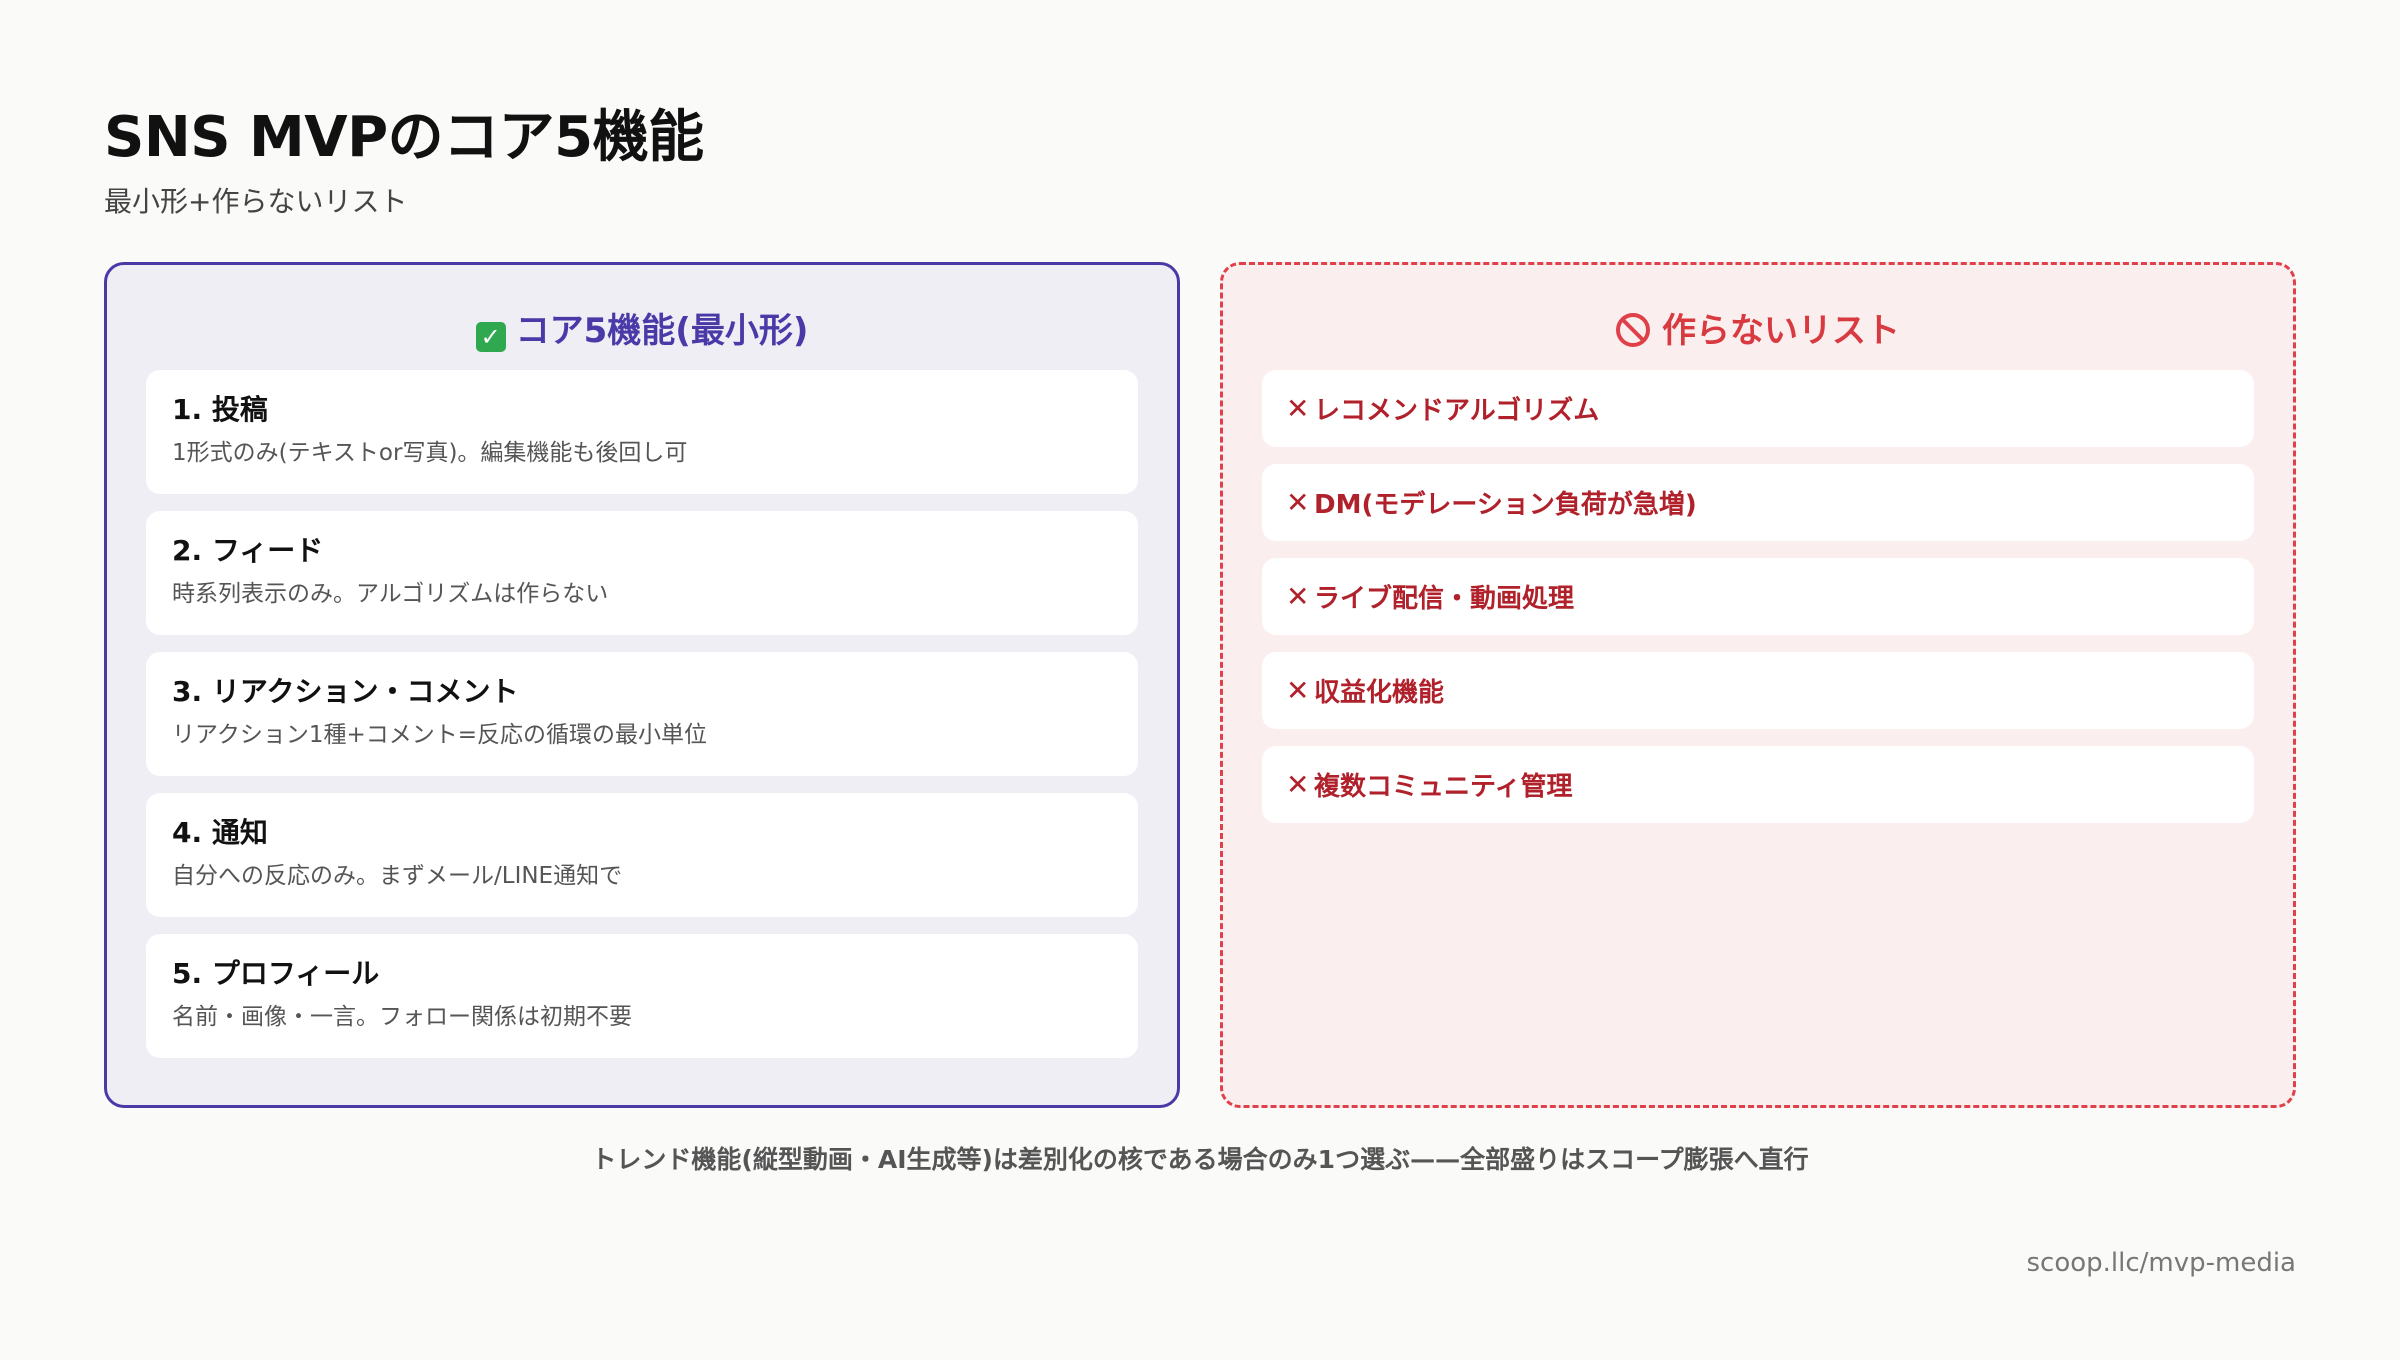  Describe the element at coordinates (430, 453) in the screenshot. I see `core-feature-description: 1形式のみ(テキストor写真)。編集機能も後回し可` at that location.